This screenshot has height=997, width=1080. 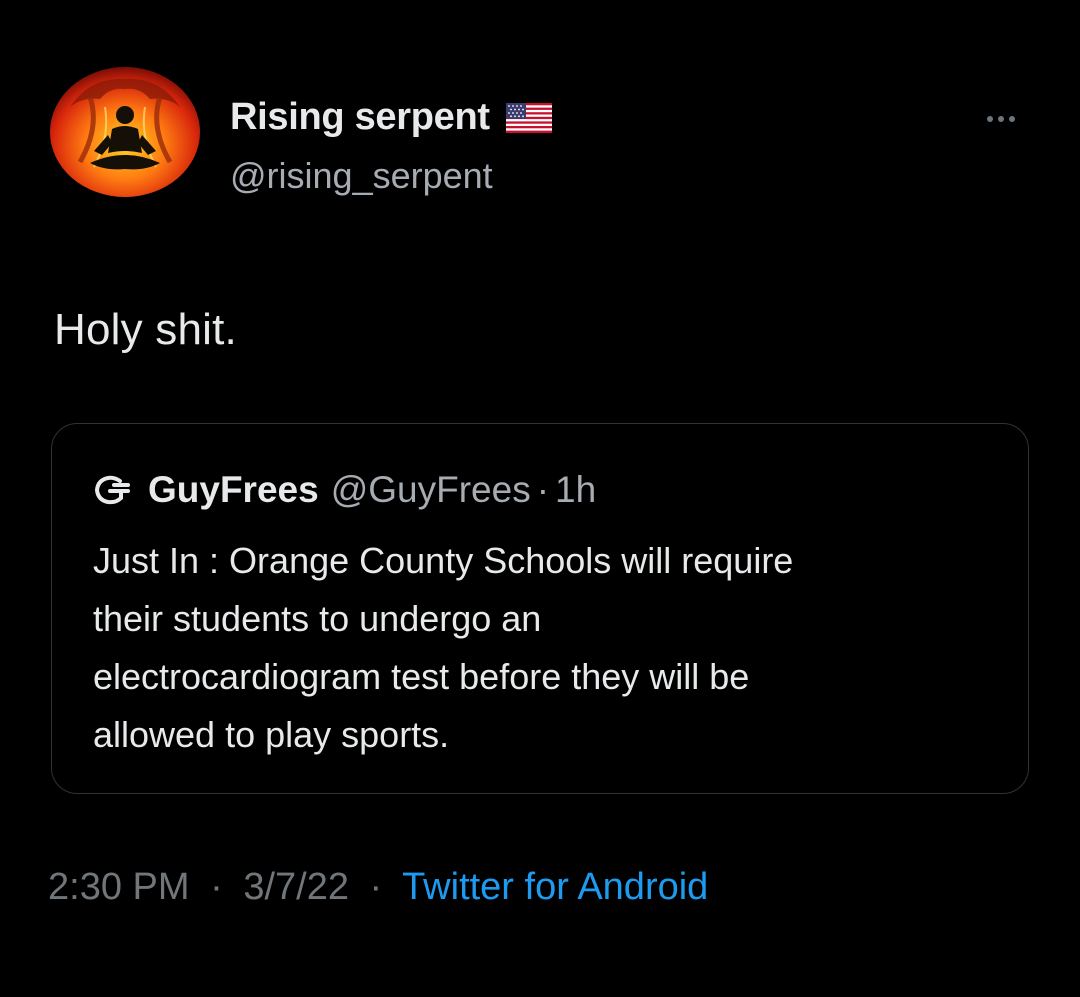 I want to click on us-flag-icon, so click(x=528, y=117).